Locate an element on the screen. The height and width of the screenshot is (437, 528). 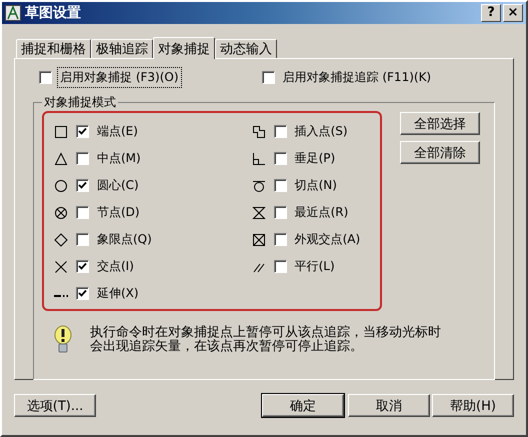
endpoint-marker-icon is located at coordinates (61, 131).